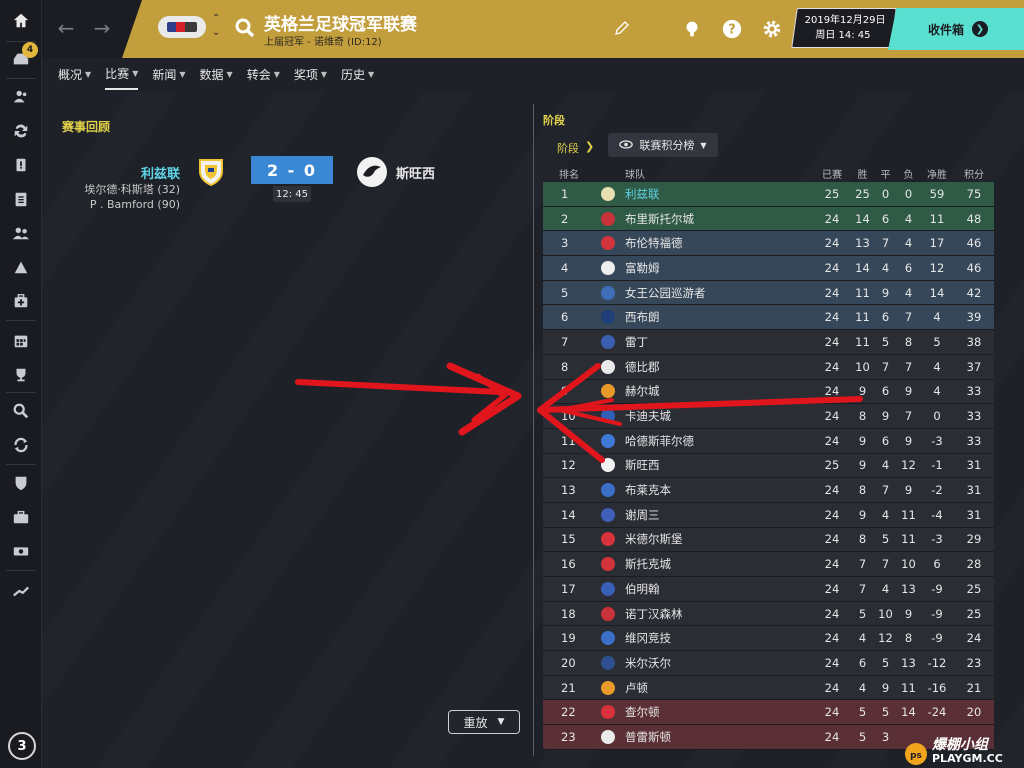  I want to click on cell-team: 哈德斯菲尔德, so click(718, 441).